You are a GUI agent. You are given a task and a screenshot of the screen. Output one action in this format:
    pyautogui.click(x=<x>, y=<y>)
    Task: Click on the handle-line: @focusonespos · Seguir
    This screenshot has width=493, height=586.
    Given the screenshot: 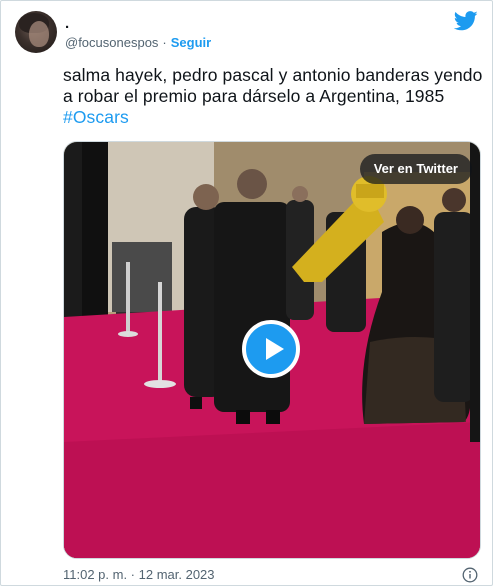 What is the action you would take?
    pyautogui.click(x=138, y=43)
    